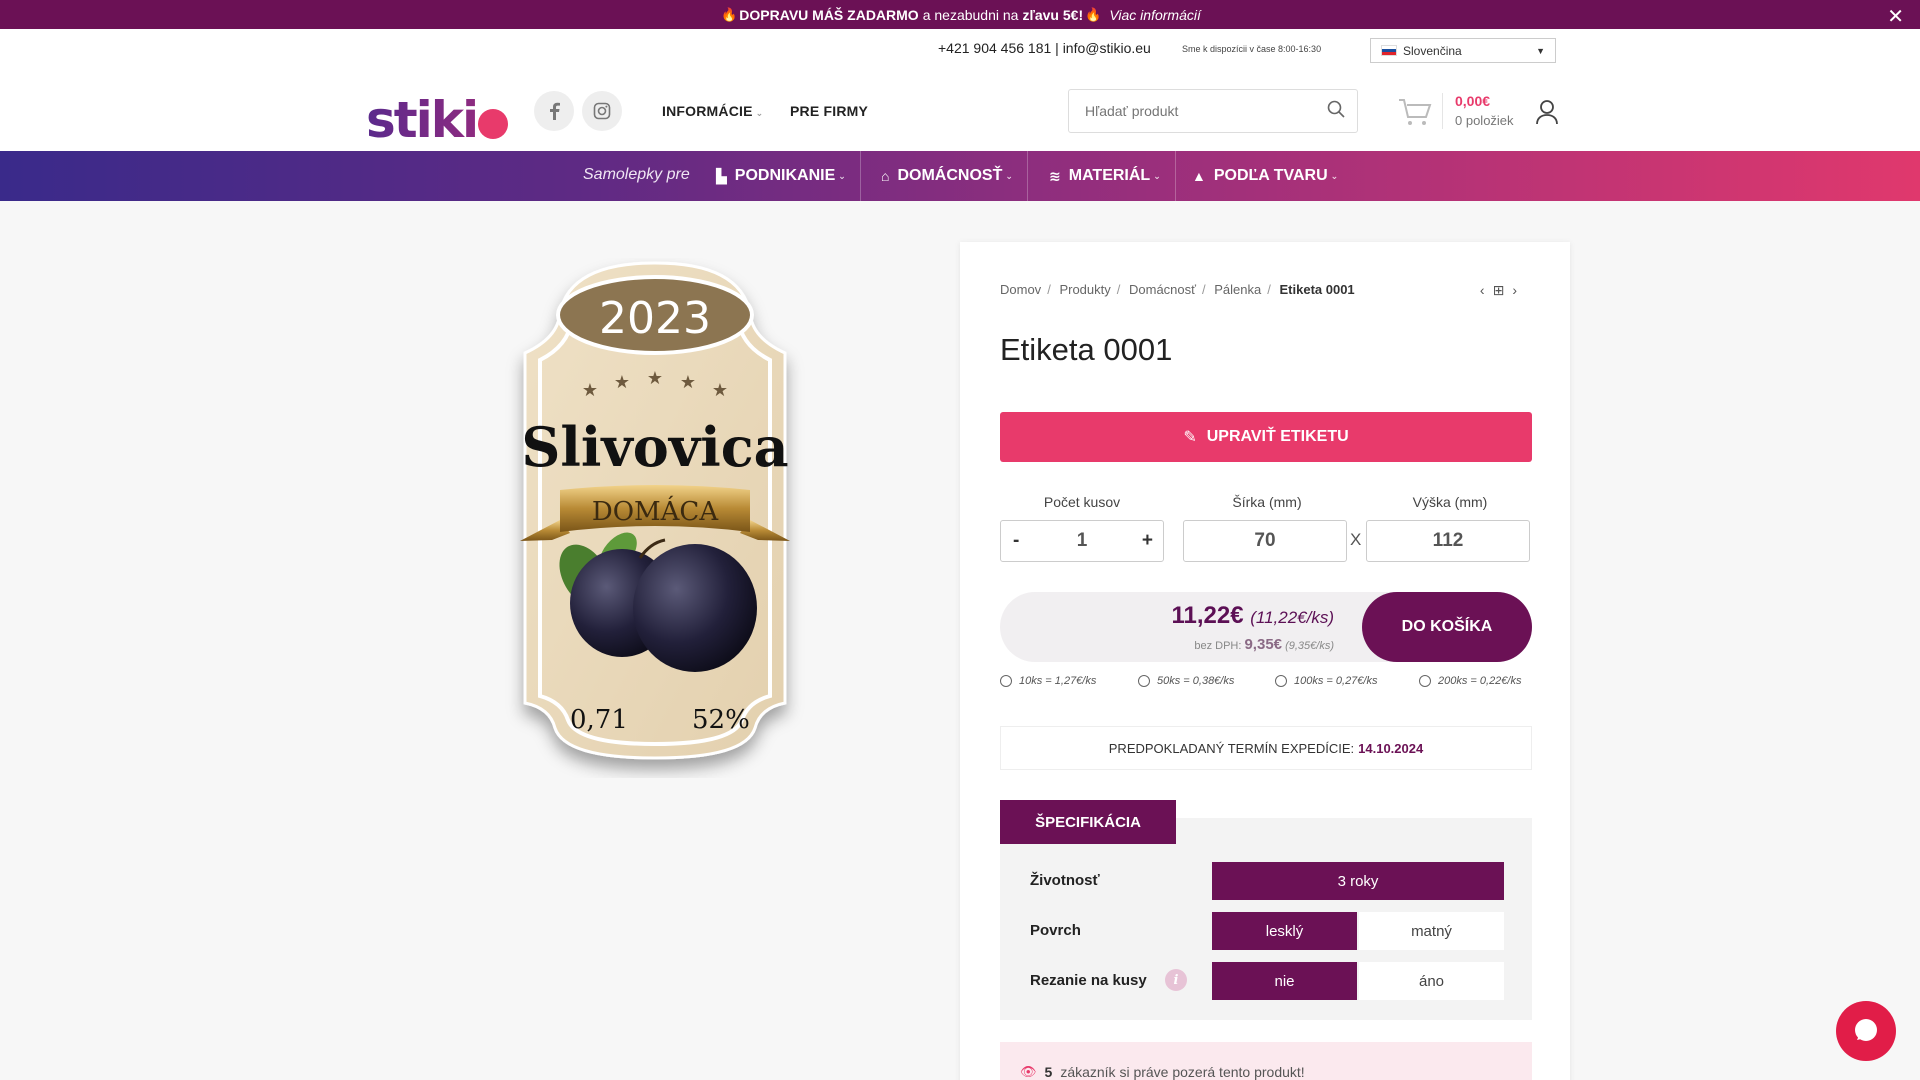 The image size is (1920, 1080). What do you see at coordinates (1431, 931) in the screenshot?
I see `option-surface-matny: matný` at bounding box center [1431, 931].